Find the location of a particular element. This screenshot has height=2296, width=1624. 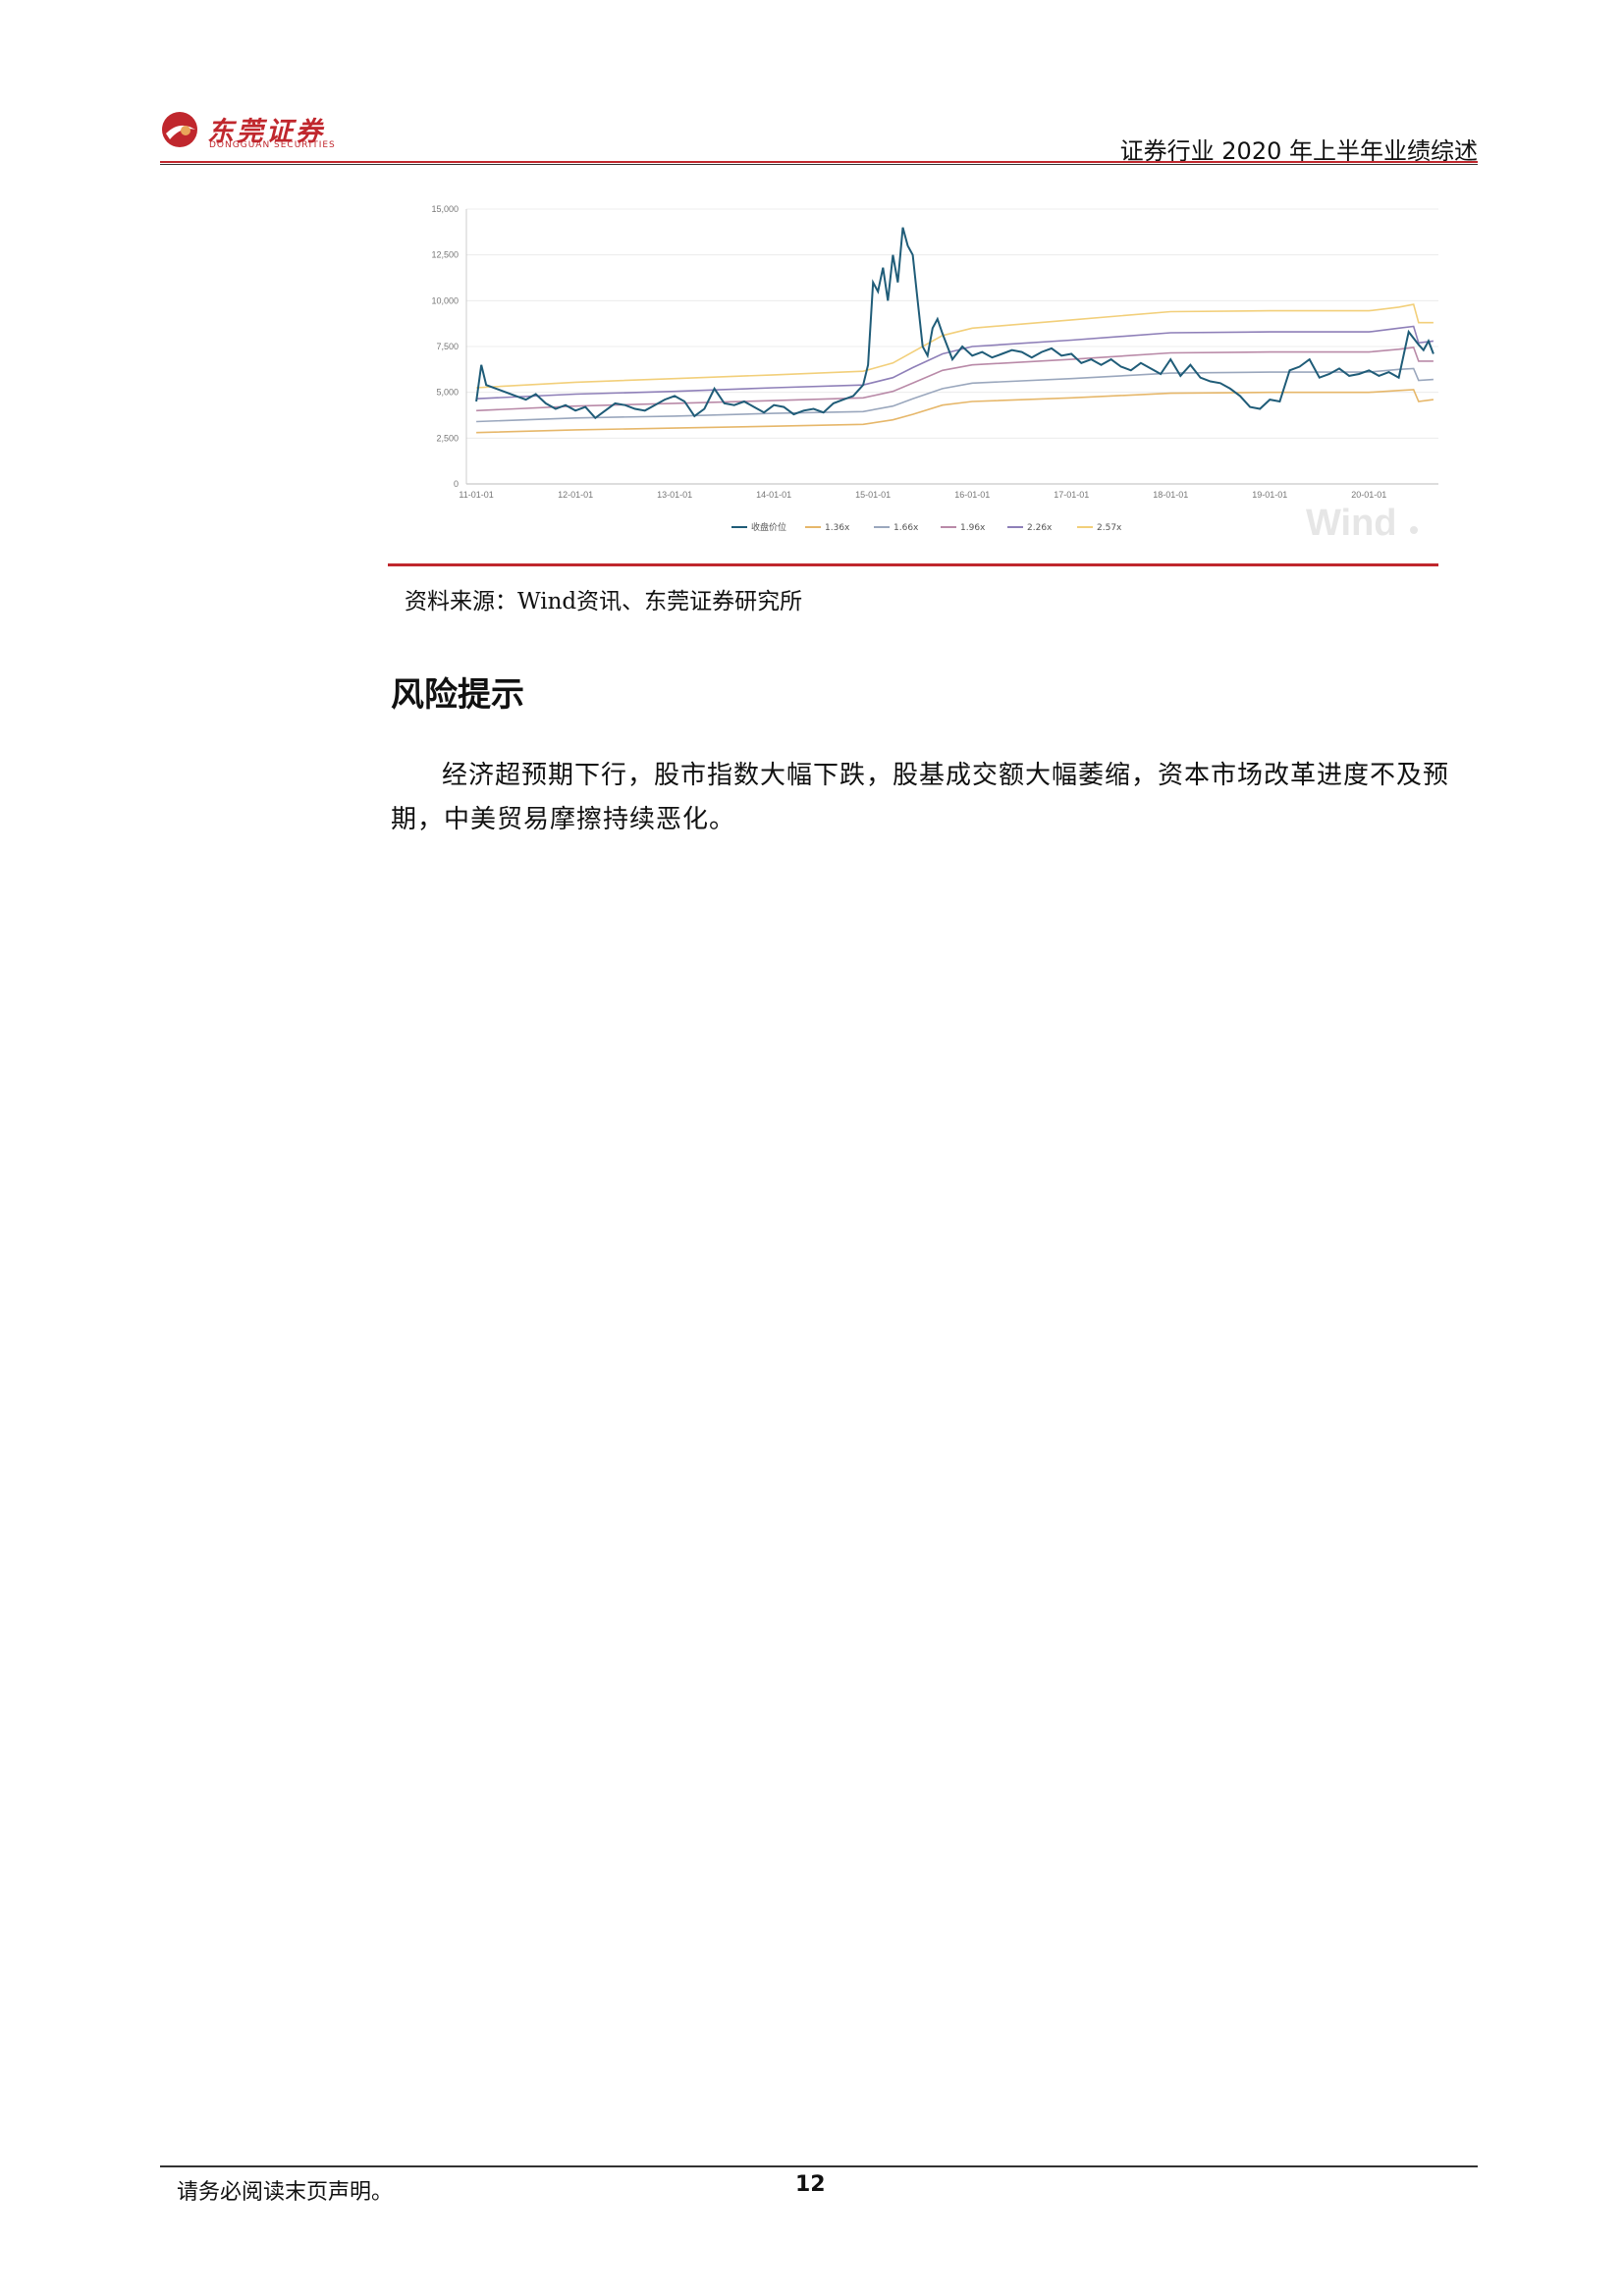

y-tick-label: 7,500 is located at coordinates (447, 346).